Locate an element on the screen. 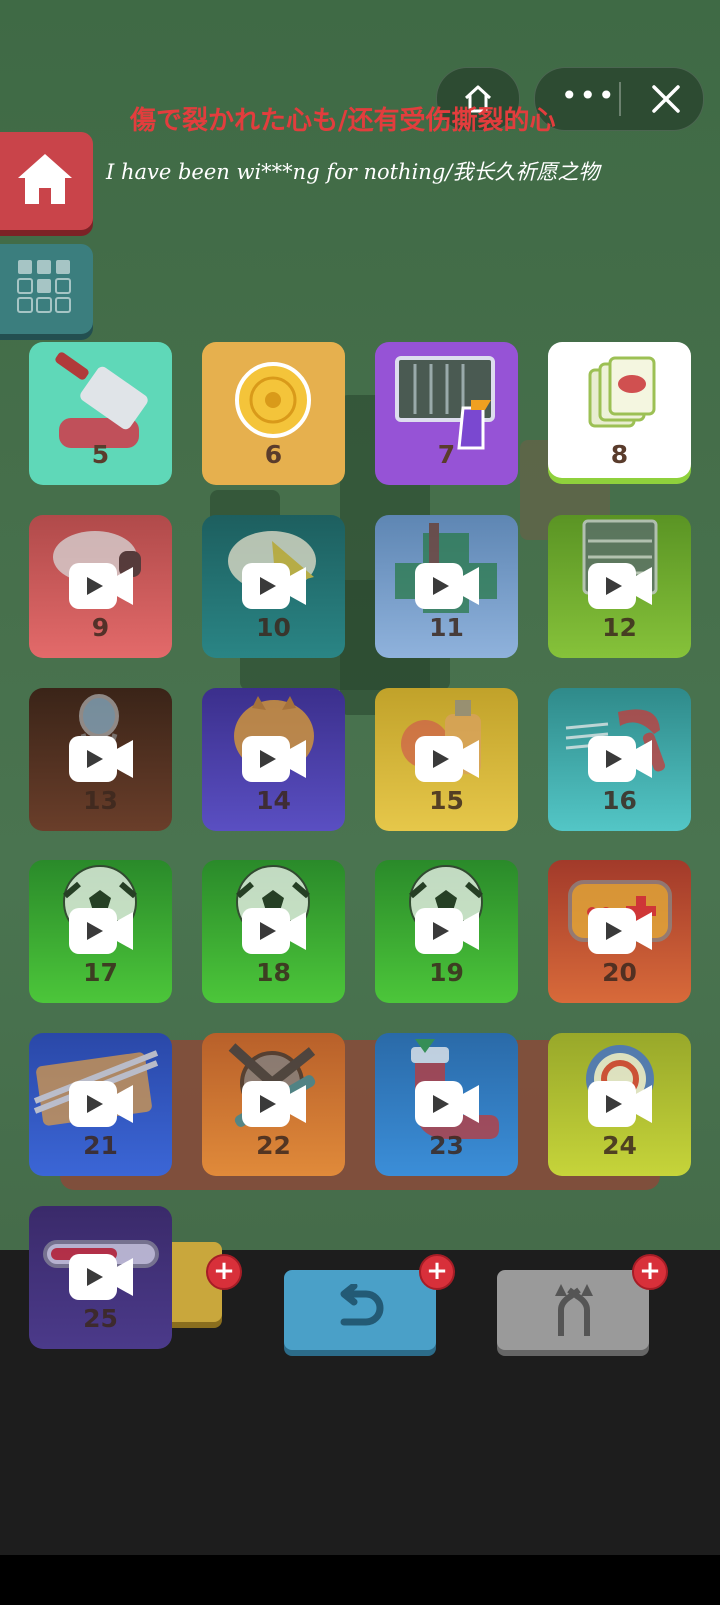 The height and width of the screenshot is (1605, 720). level-tile-21: 21 is located at coordinates (100, 1104).